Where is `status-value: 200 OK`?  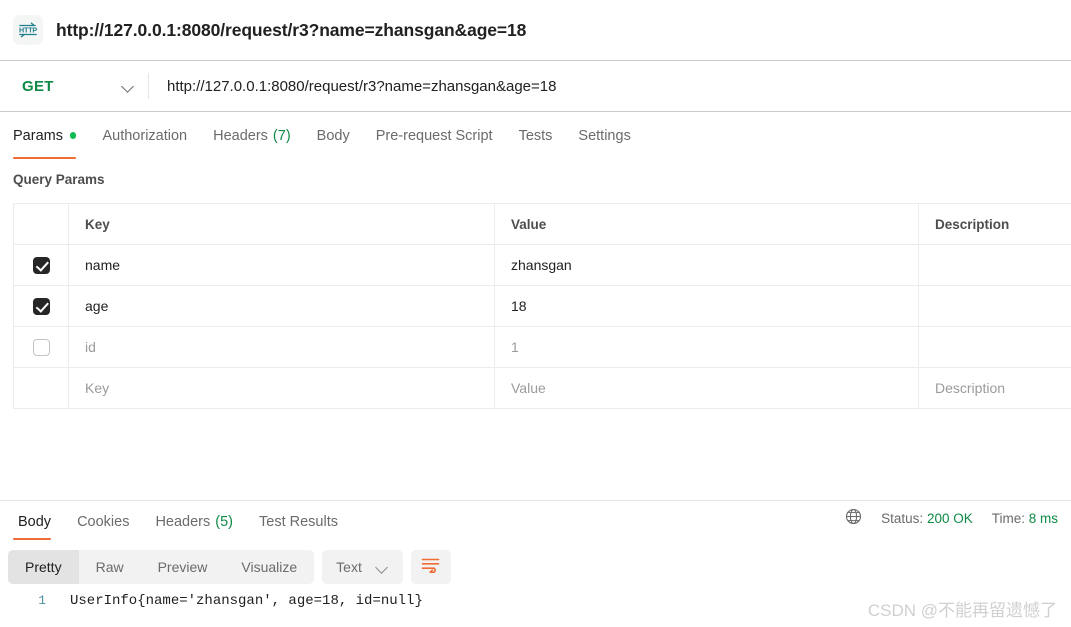 status-value: 200 OK is located at coordinates (949, 518).